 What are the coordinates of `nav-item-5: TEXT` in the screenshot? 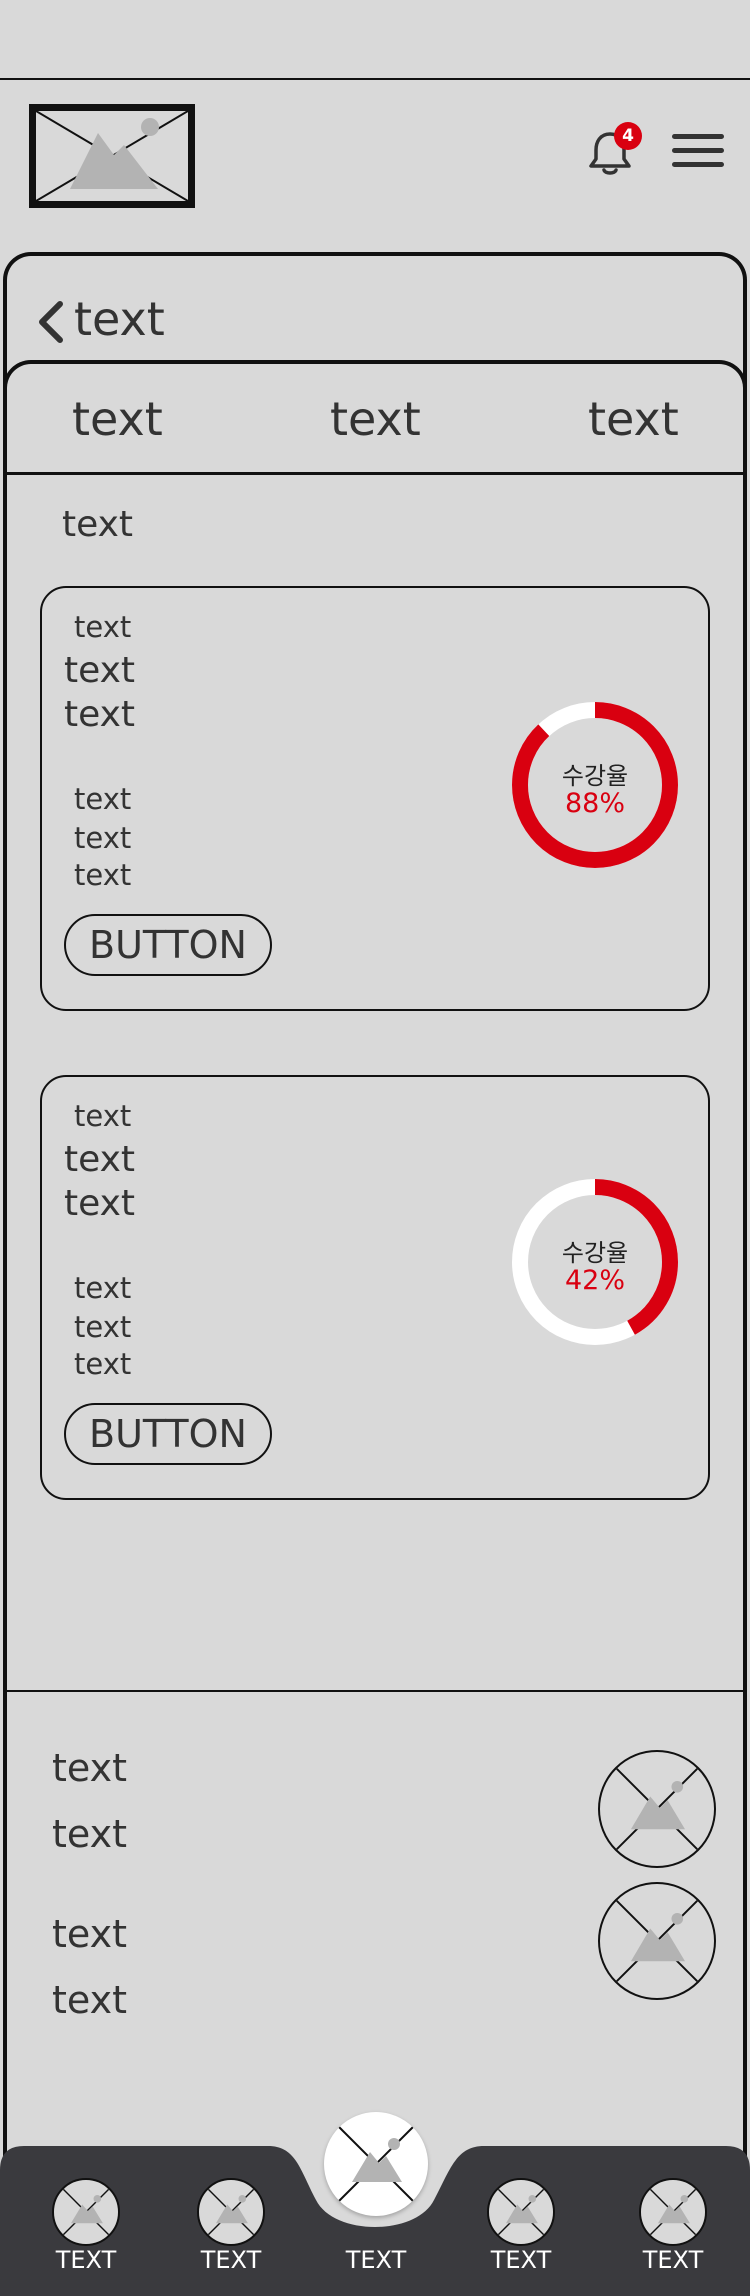 It's located at (673, 2237).